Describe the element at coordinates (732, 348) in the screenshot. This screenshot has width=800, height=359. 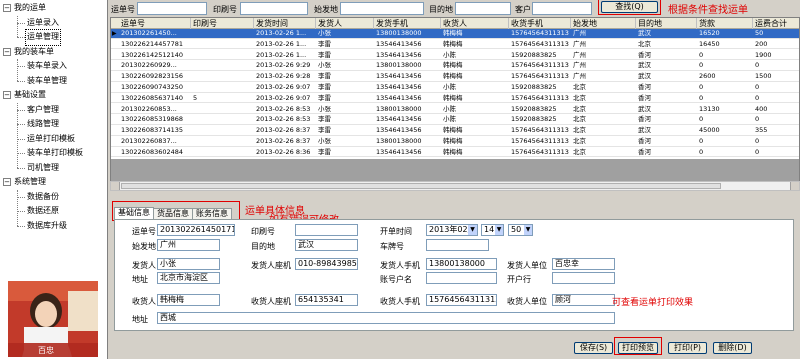
I see `delete-button: 删除(D)` at that location.